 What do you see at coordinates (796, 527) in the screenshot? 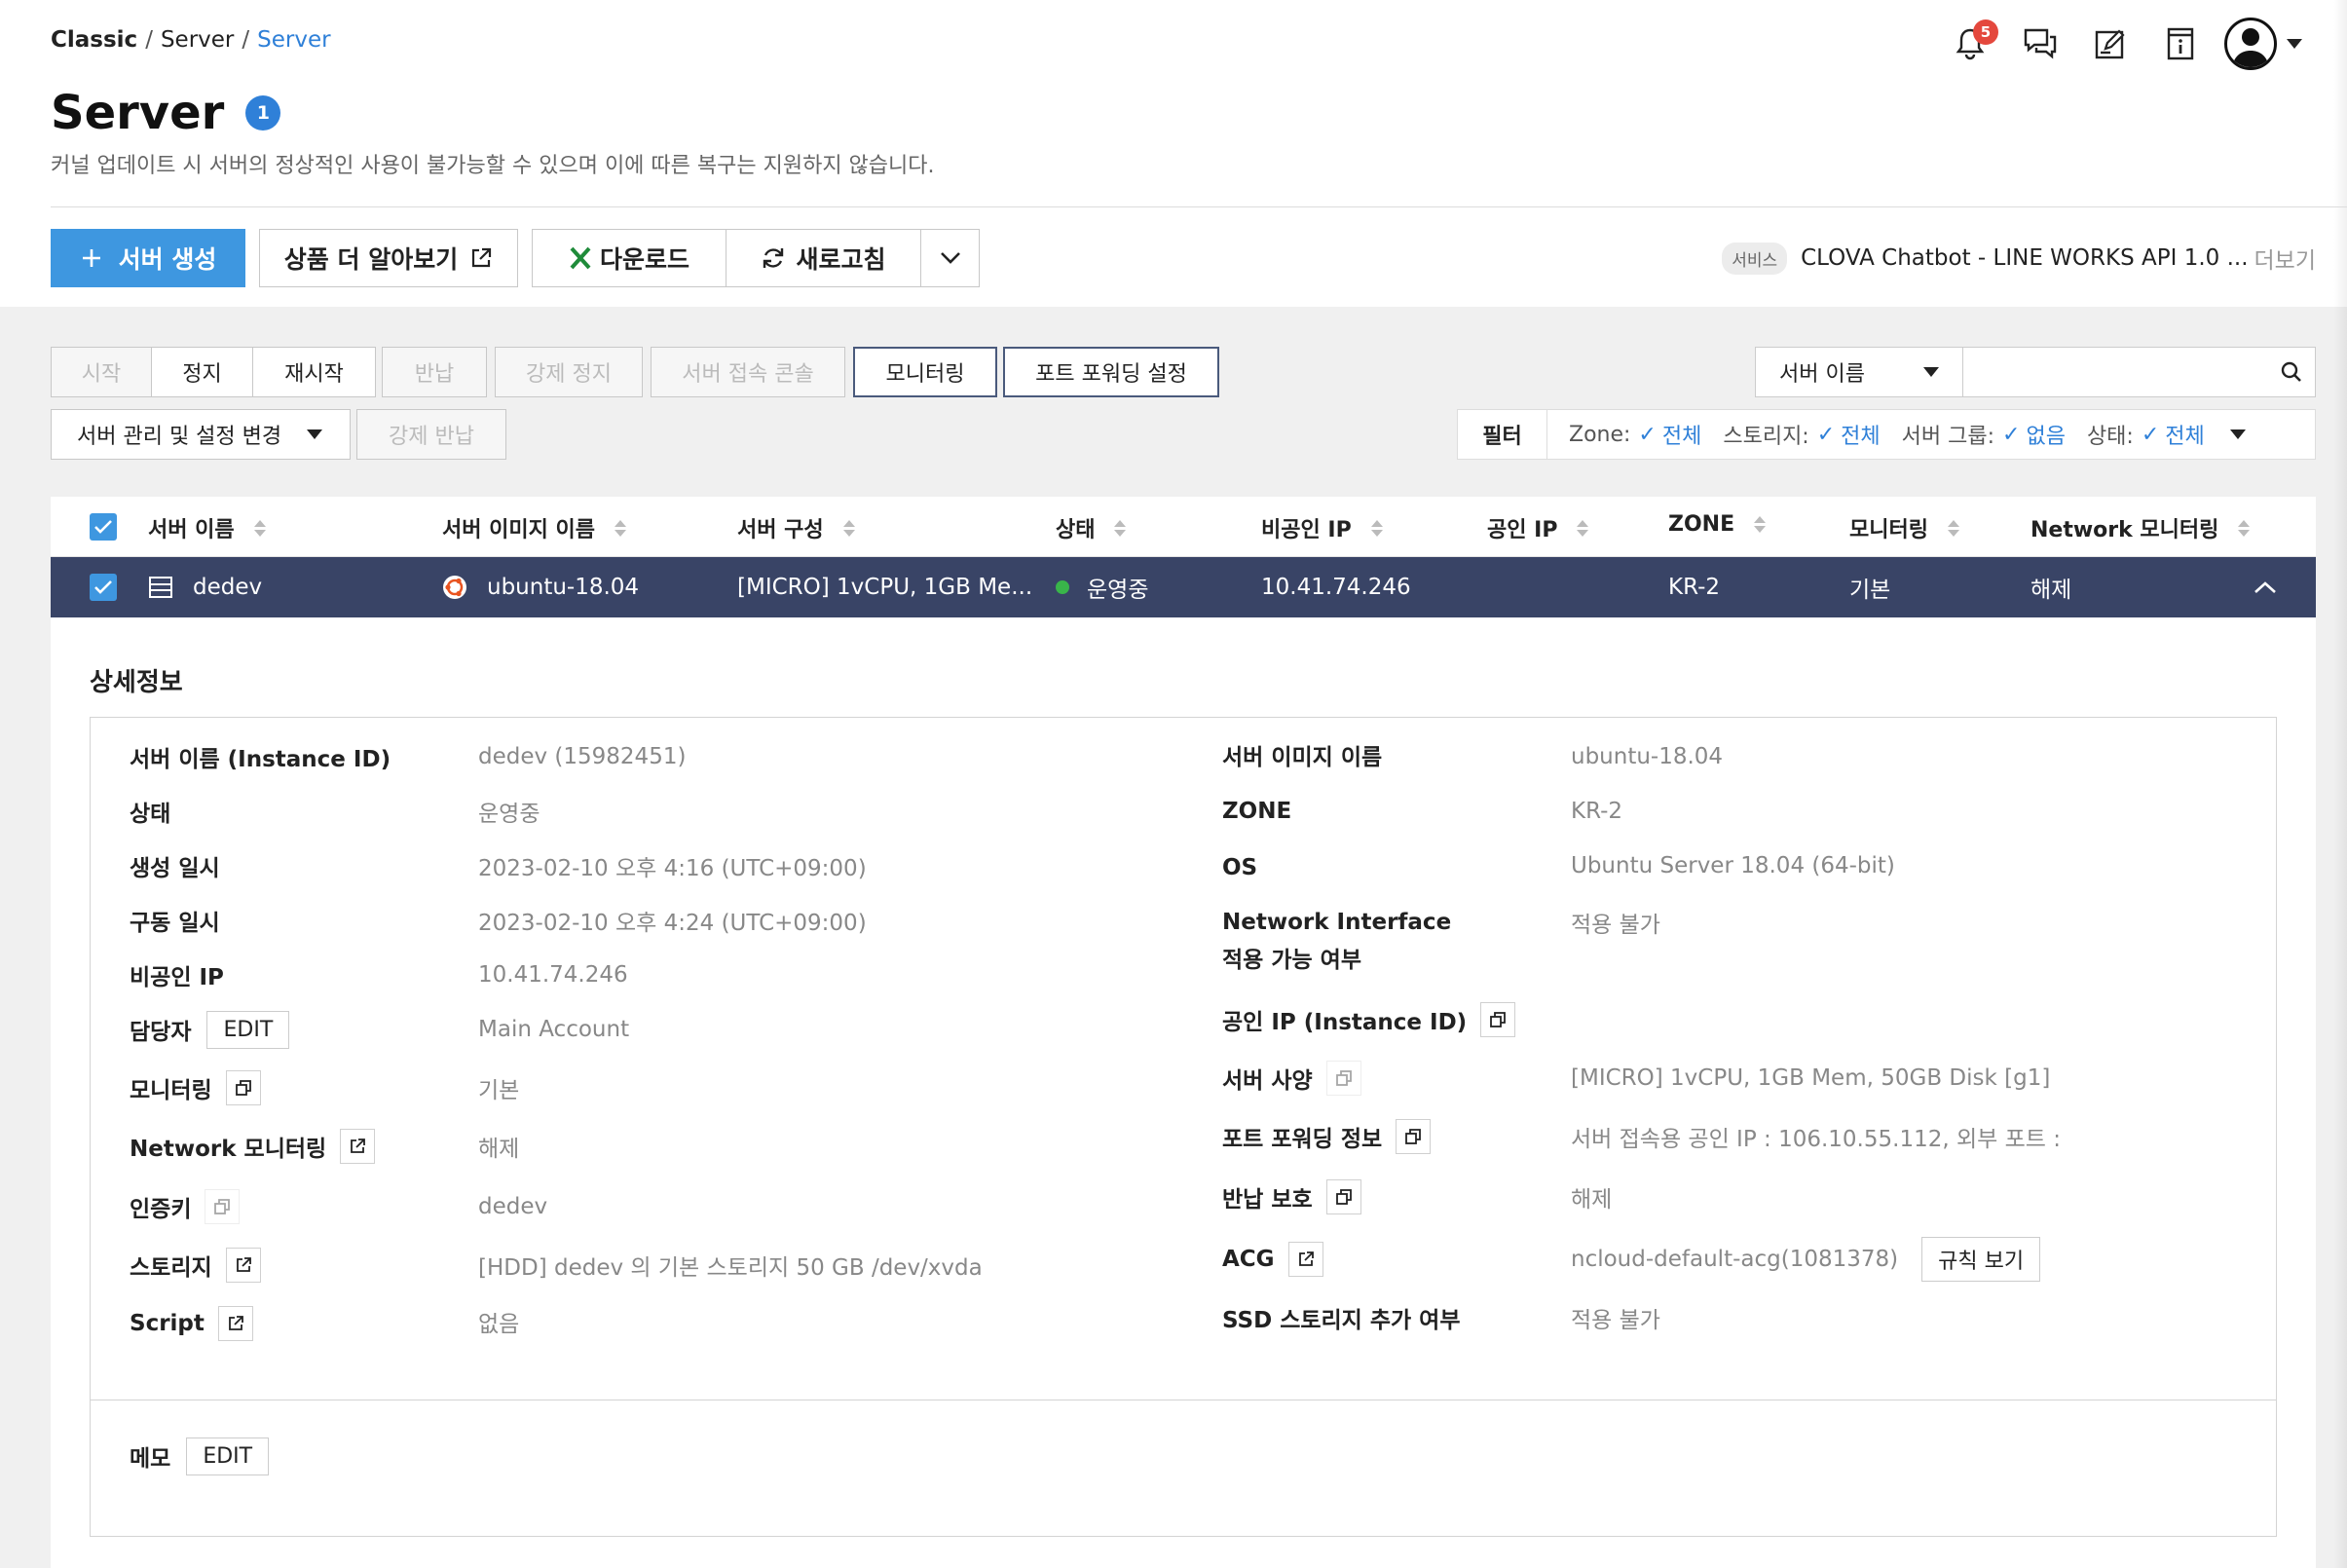
I see `col-header: 서버 구성` at bounding box center [796, 527].